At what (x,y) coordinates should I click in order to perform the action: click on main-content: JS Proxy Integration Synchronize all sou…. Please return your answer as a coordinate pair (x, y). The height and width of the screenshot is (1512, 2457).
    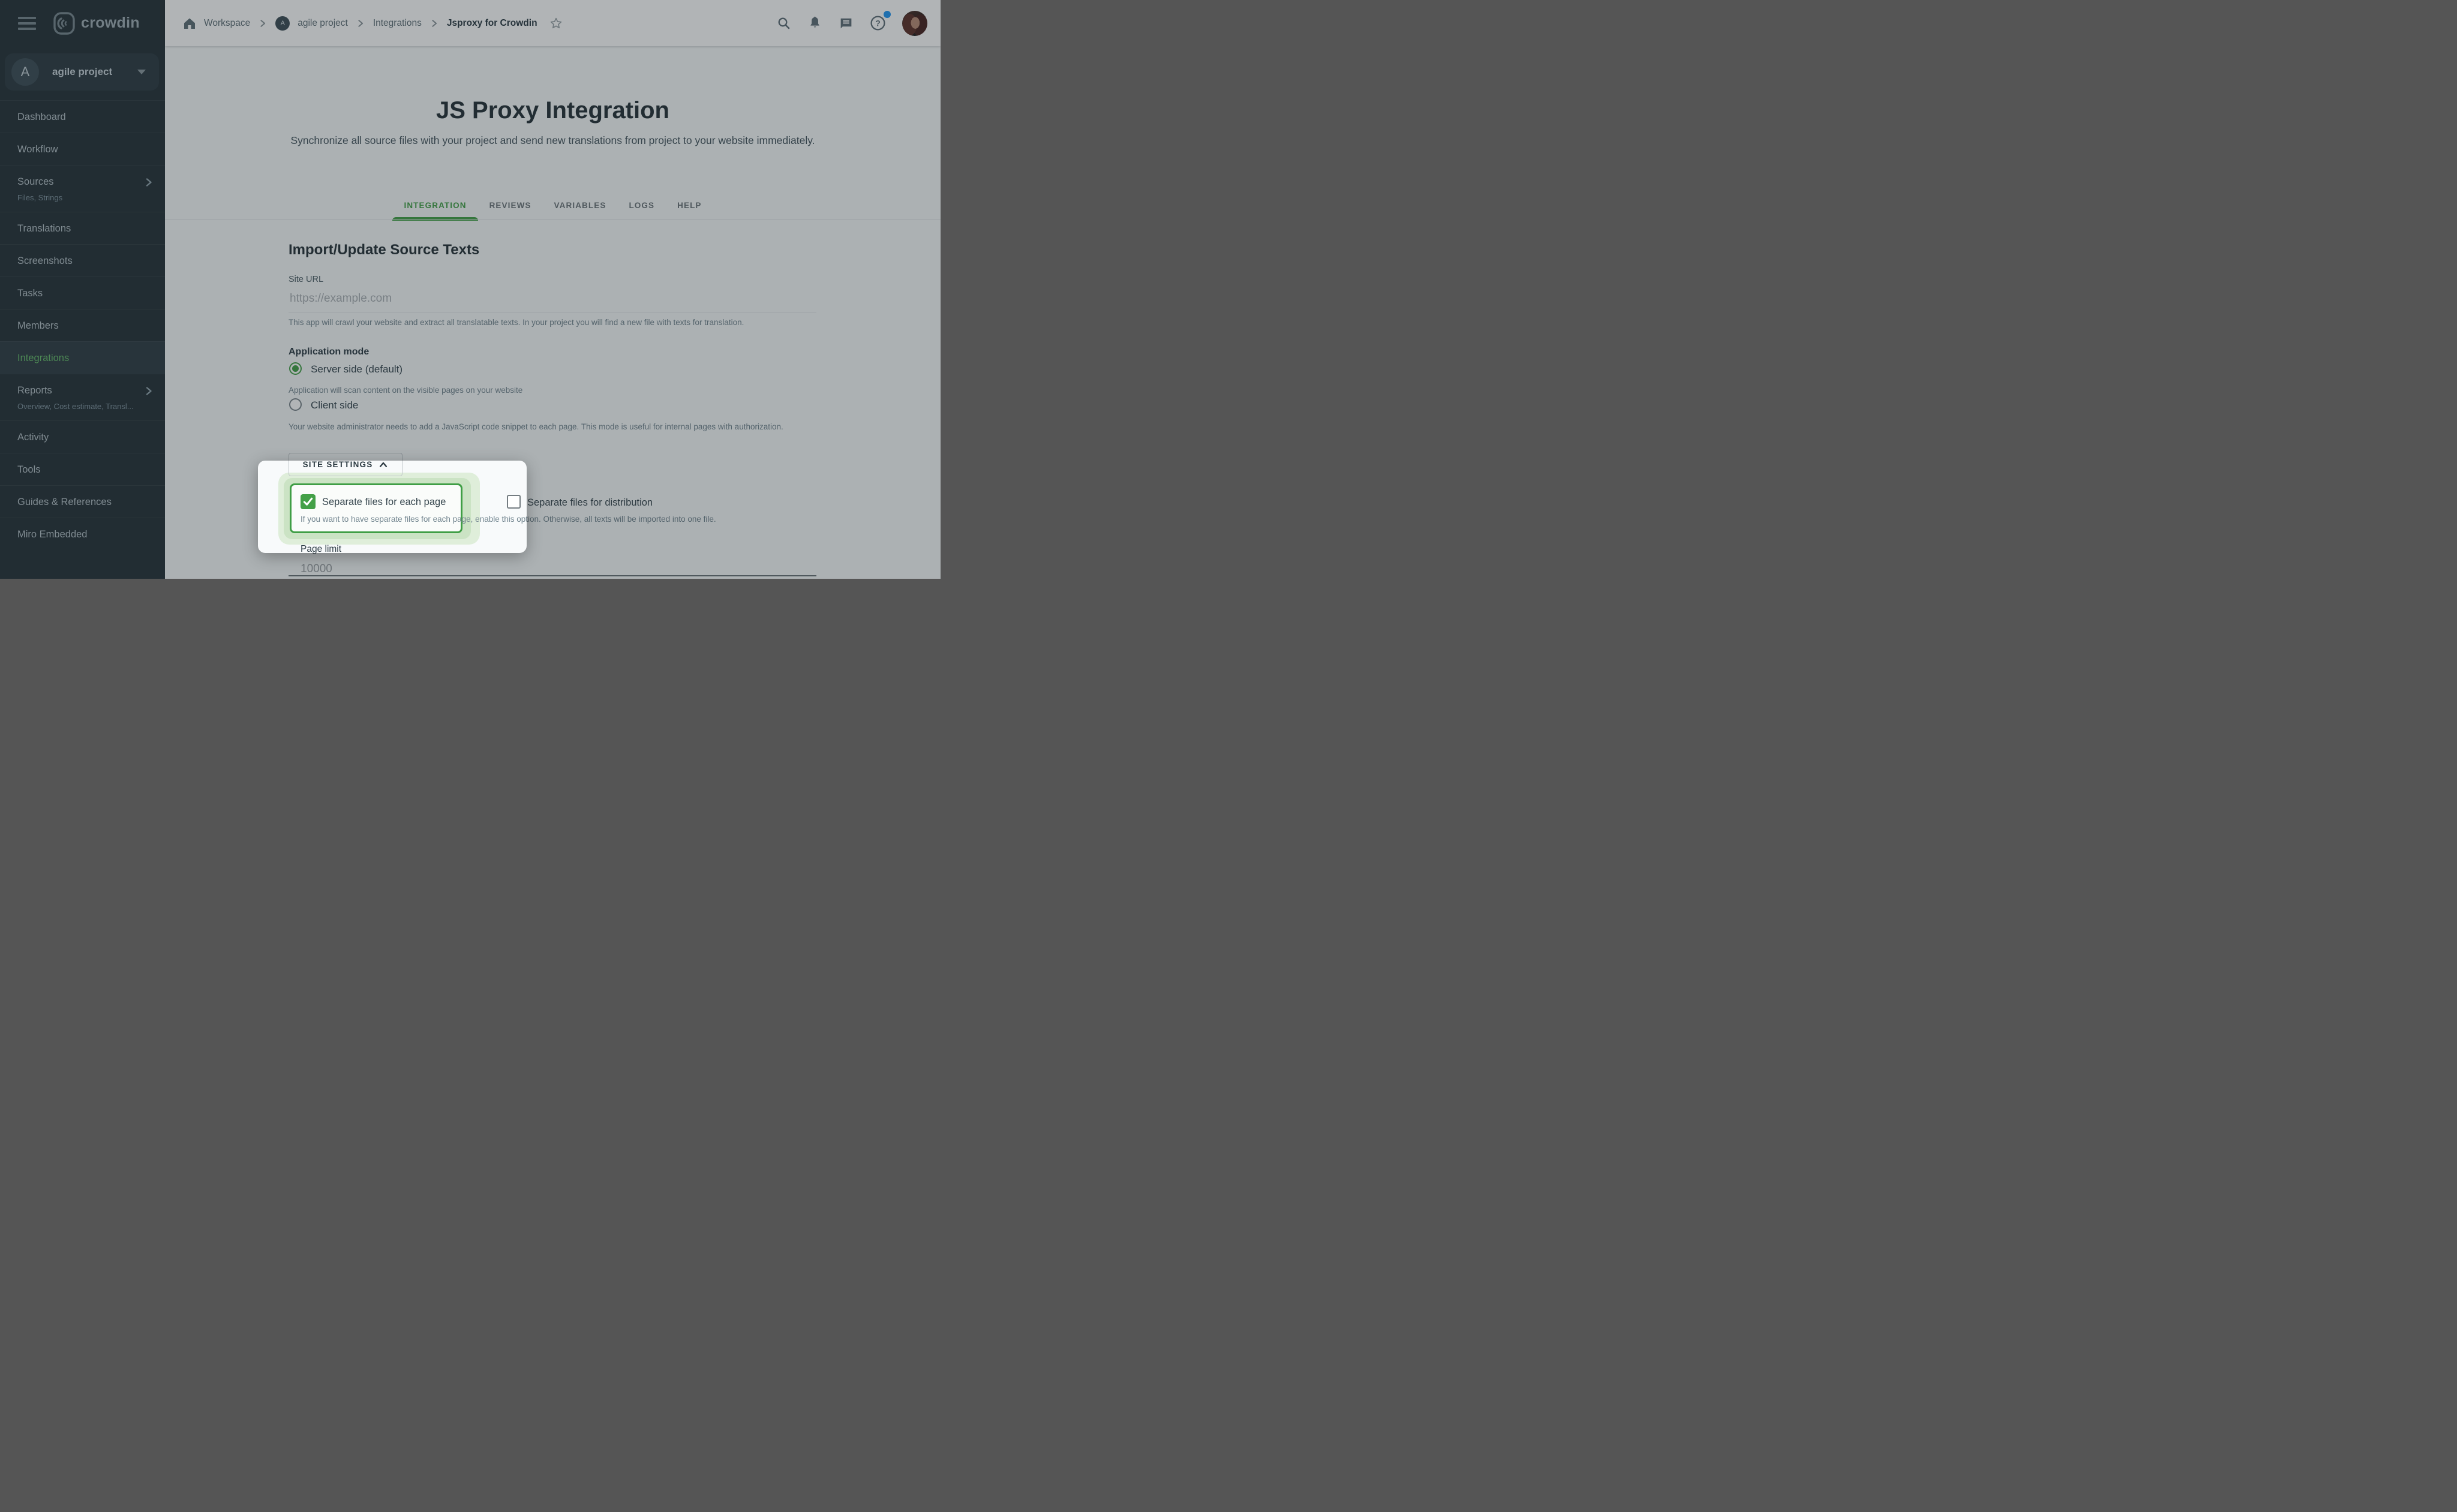
    Looking at the image, I should click on (553, 312).